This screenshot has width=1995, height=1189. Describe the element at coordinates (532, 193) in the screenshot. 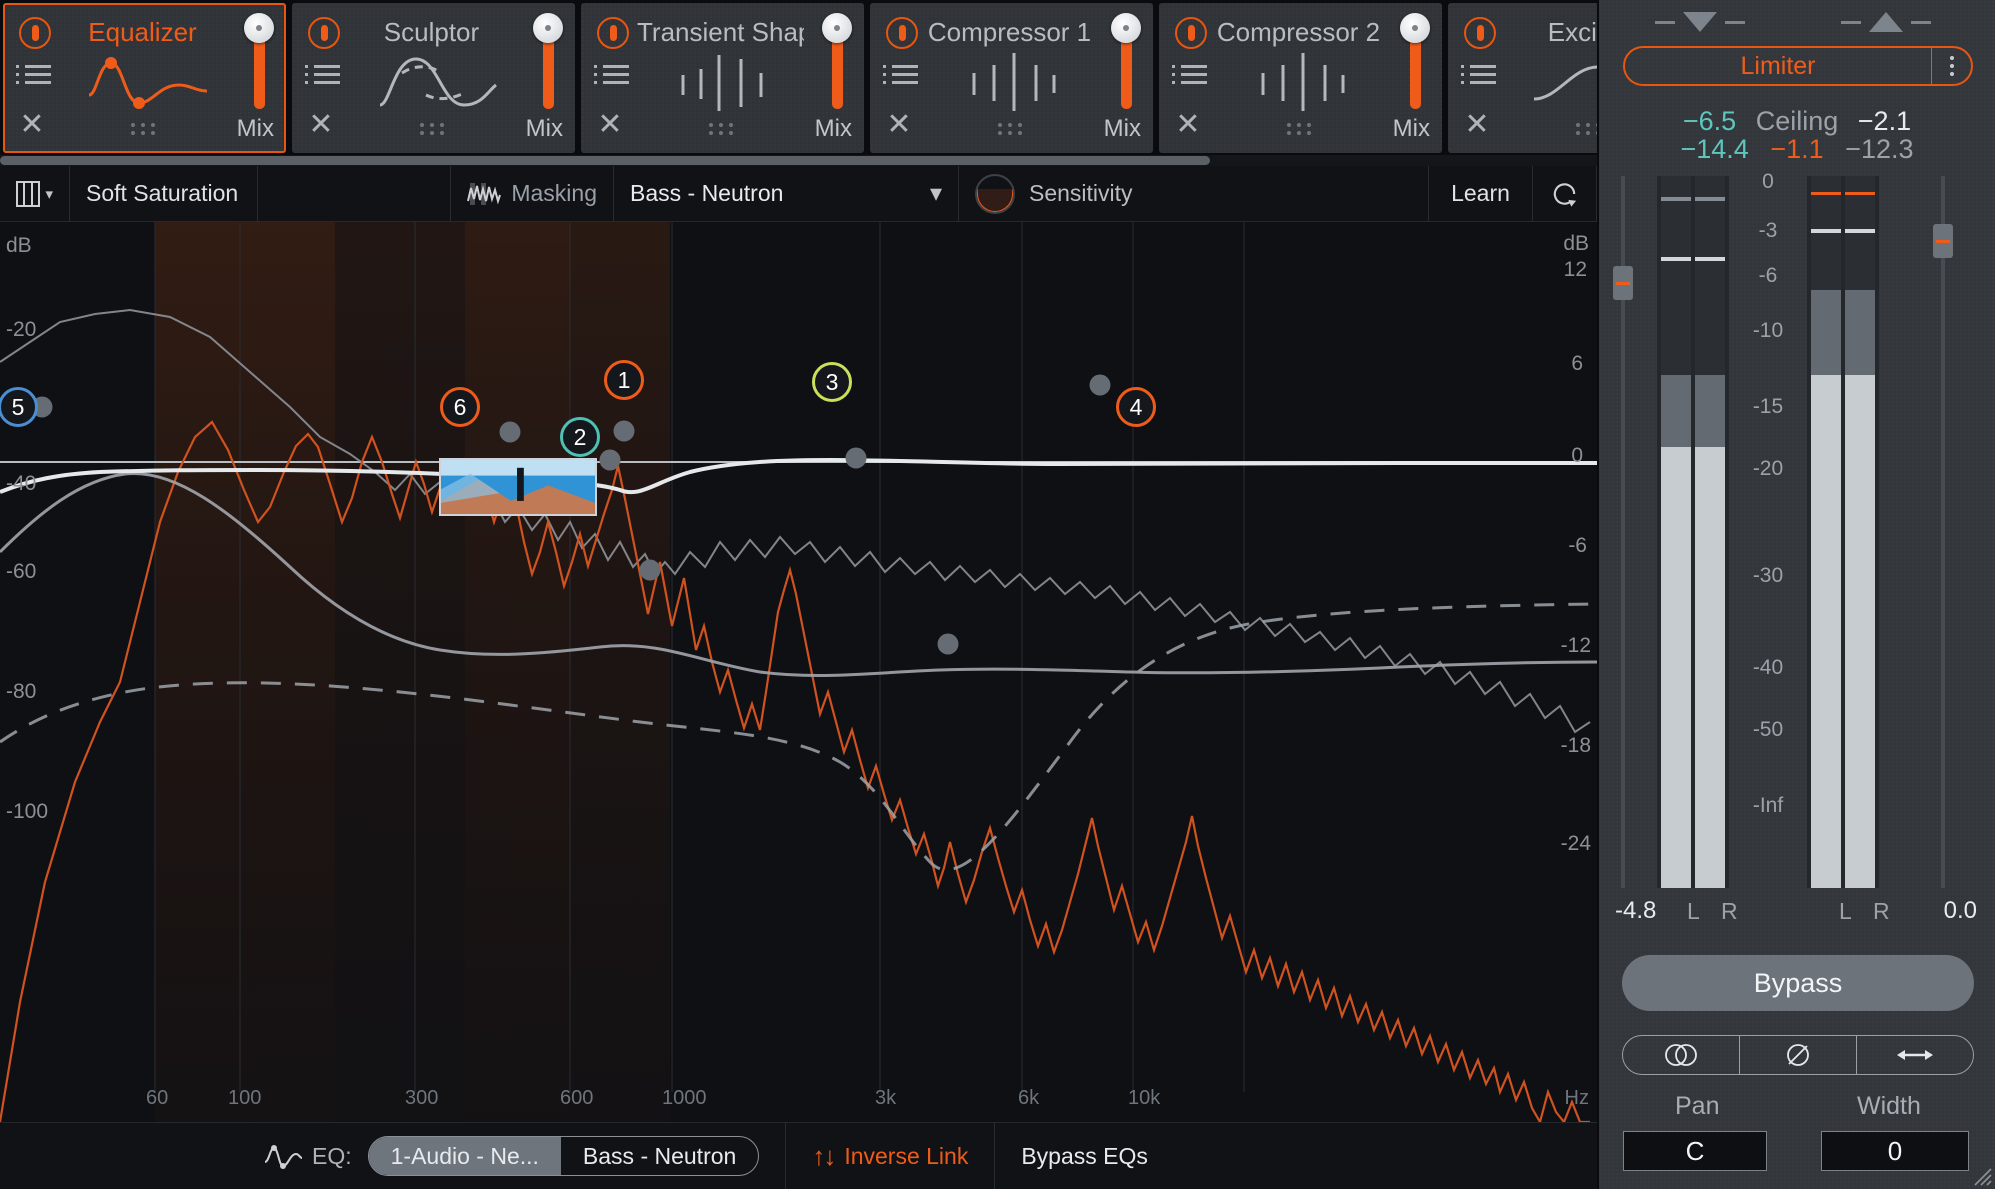

I see `masking-toggle: Masking` at that location.